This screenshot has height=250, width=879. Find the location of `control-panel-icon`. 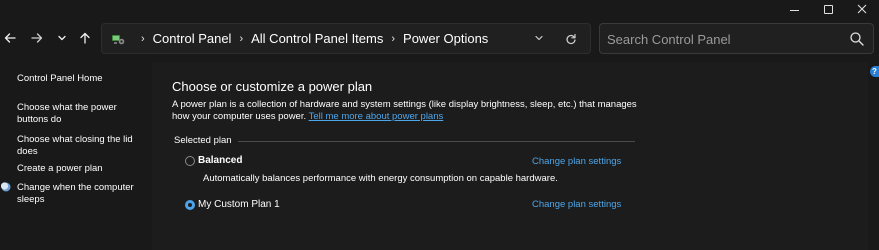

control-panel-icon is located at coordinates (118, 40).